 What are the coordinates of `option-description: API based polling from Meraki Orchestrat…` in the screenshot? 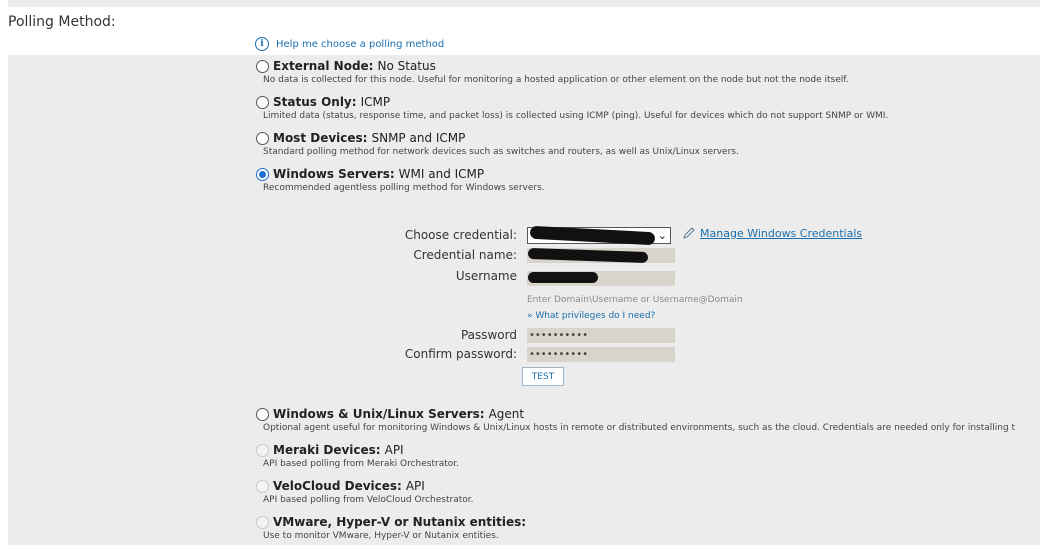 It's located at (361, 464).